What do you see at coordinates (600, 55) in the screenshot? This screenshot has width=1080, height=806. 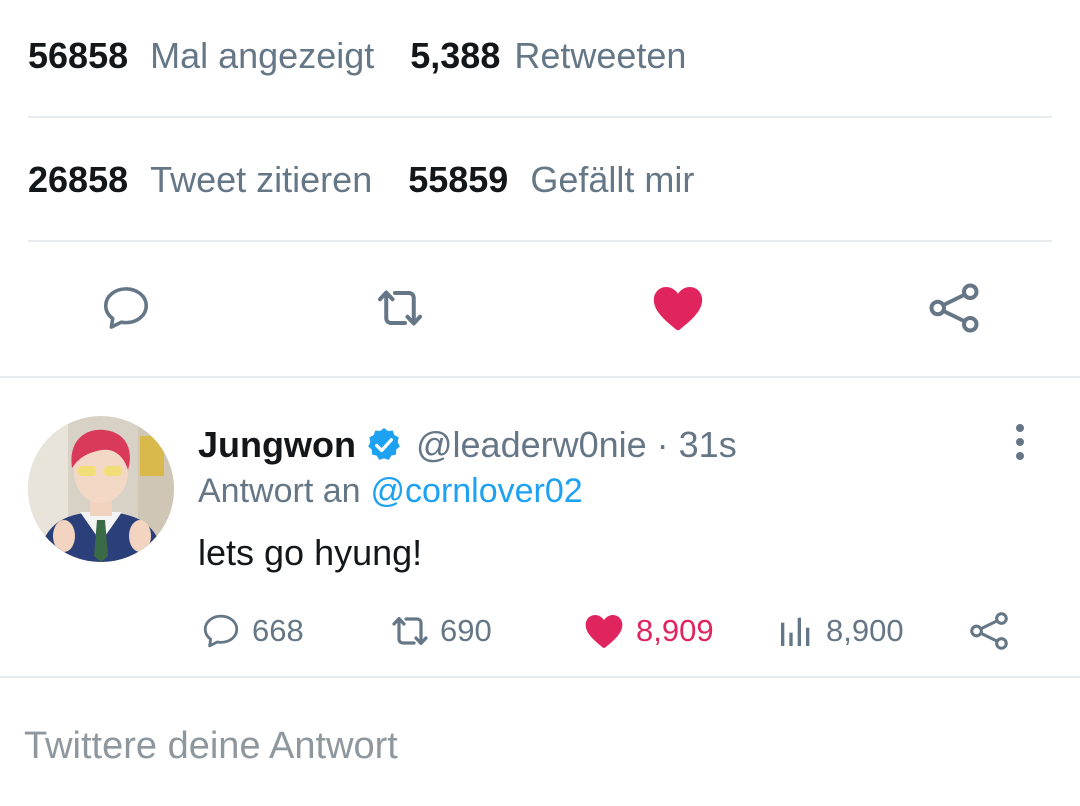 I see `retweets-label: Retweeten` at bounding box center [600, 55].